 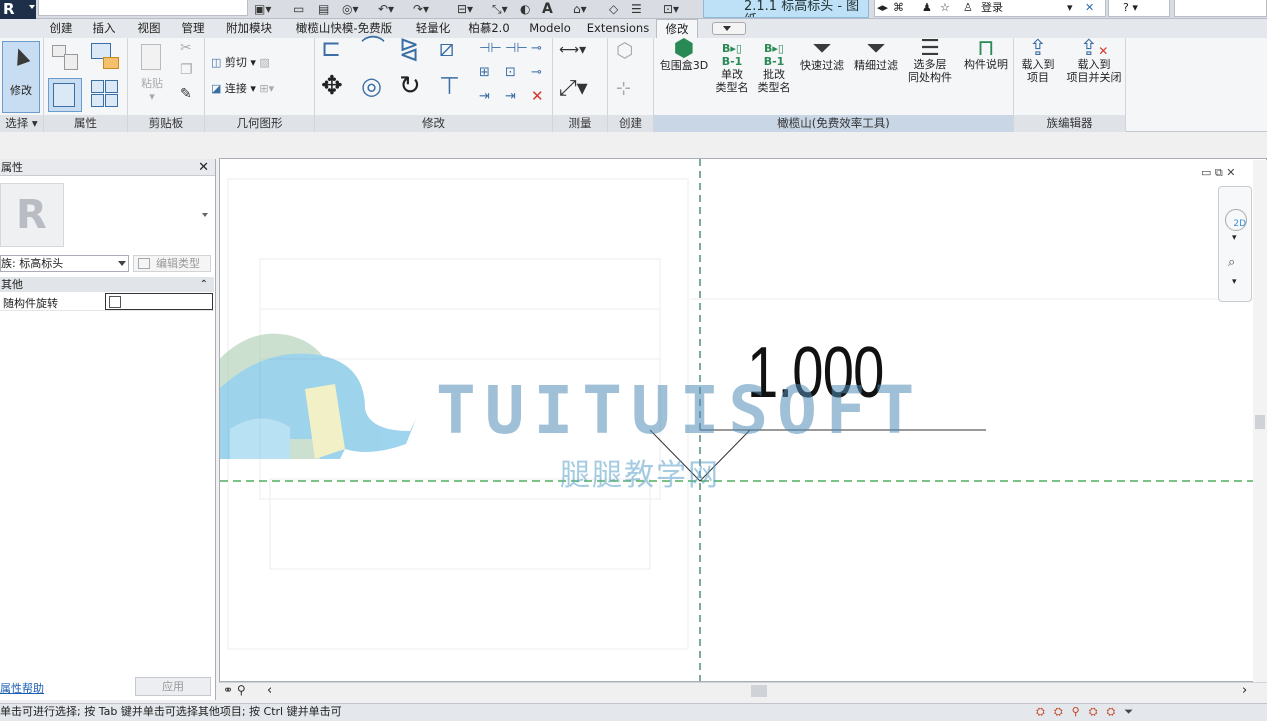 I want to click on group-header-other: 其他 ⌃, so click(x=107, y=284).